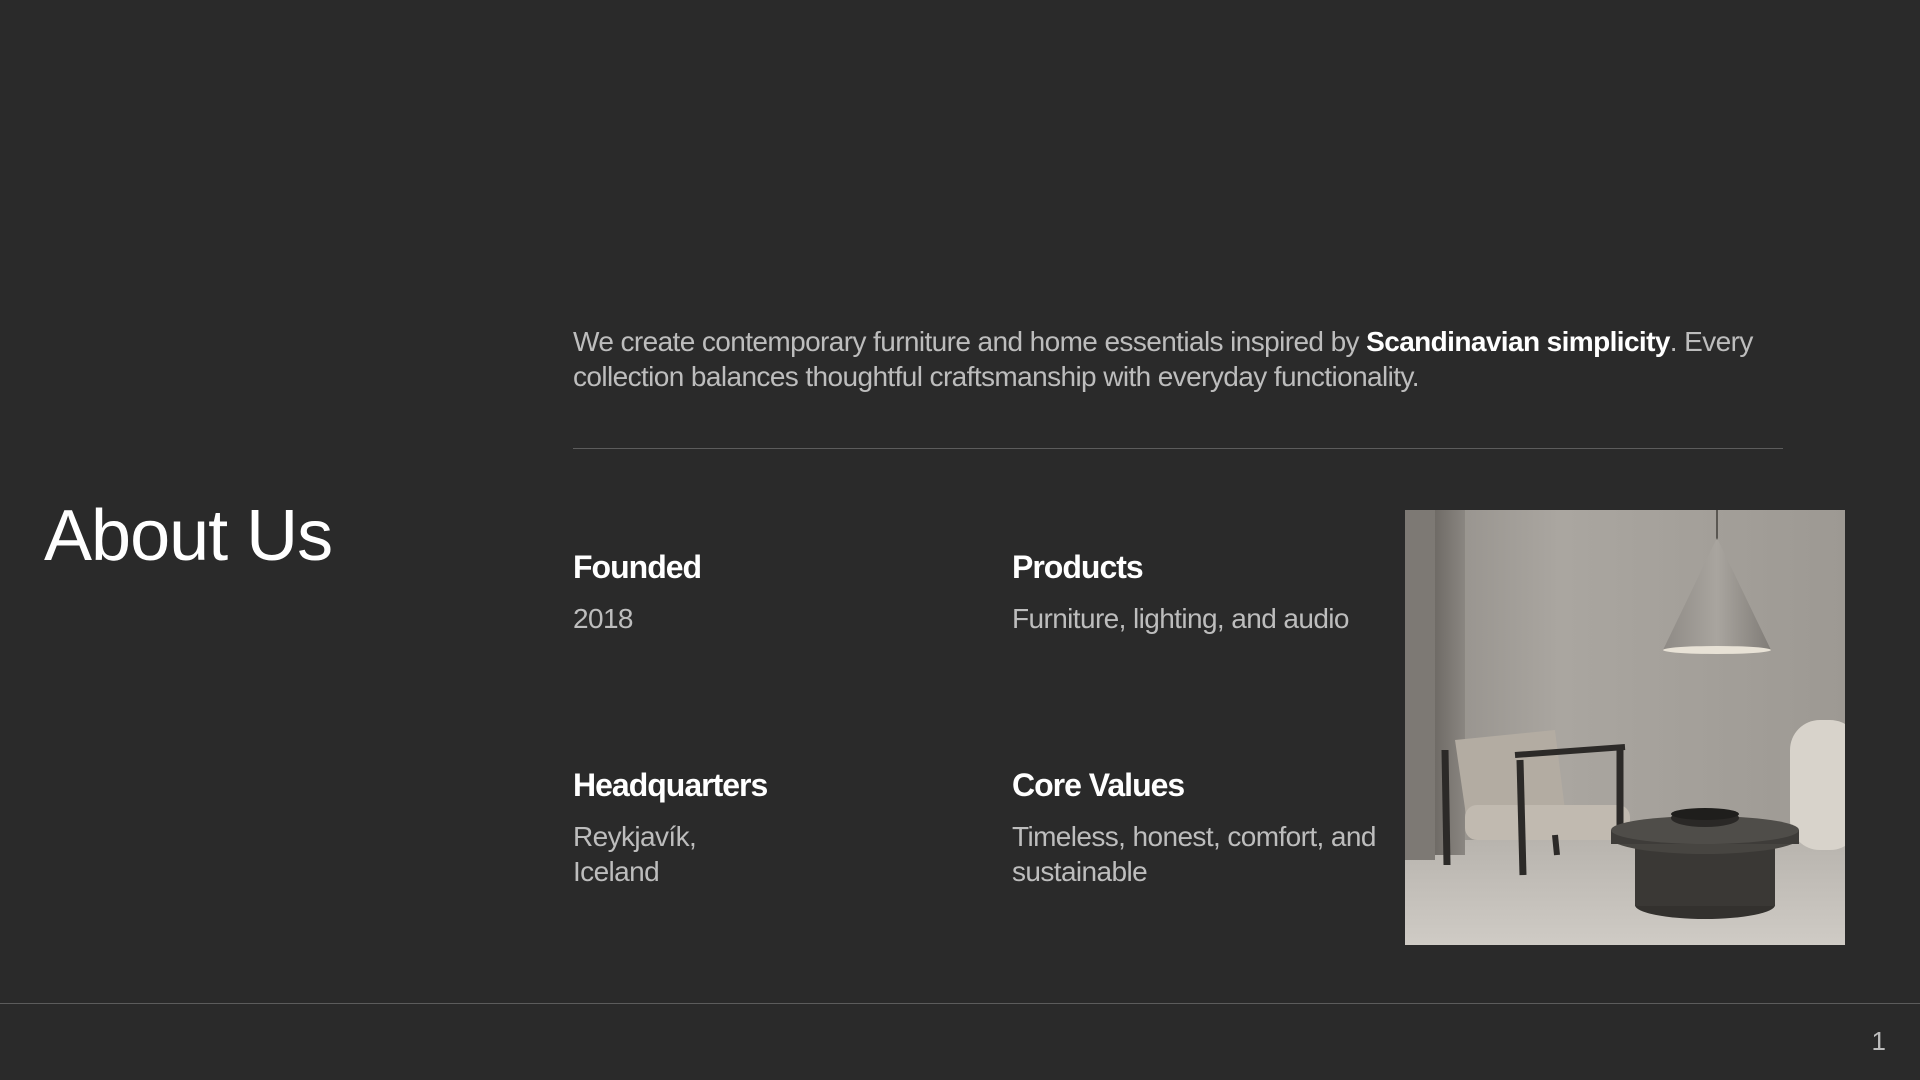  What do you see at coordinates (1878, 1041) in the screenshot?
I see `page-number: 1` at bounding box center [1878, 1041].